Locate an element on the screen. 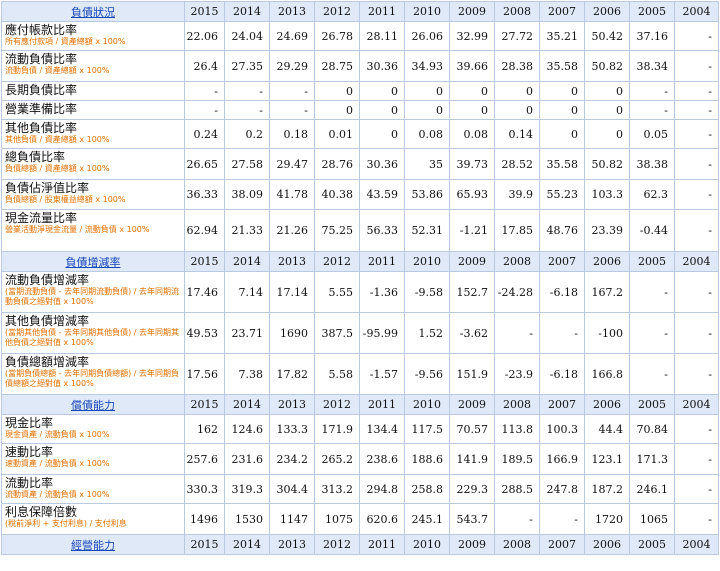  value-cell: 5.58 is located at coordinates (337, 374).